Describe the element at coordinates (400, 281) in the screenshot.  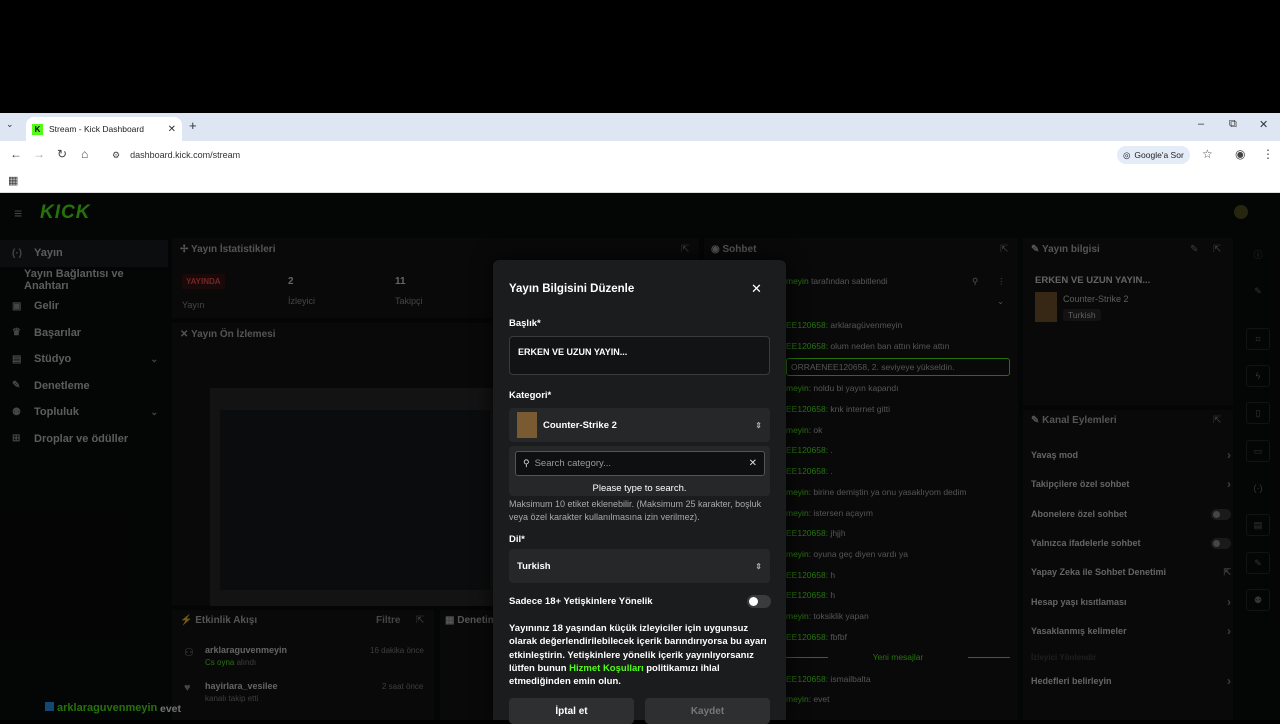
I see `followers-value: 11` at that location.